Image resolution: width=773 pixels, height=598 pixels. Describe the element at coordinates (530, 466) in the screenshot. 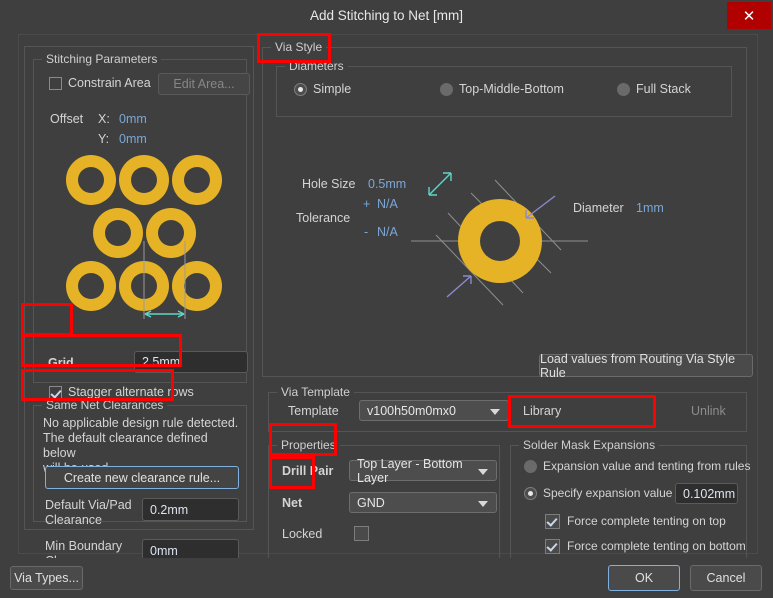

I see `expansion-from-rules-radio` at that location.